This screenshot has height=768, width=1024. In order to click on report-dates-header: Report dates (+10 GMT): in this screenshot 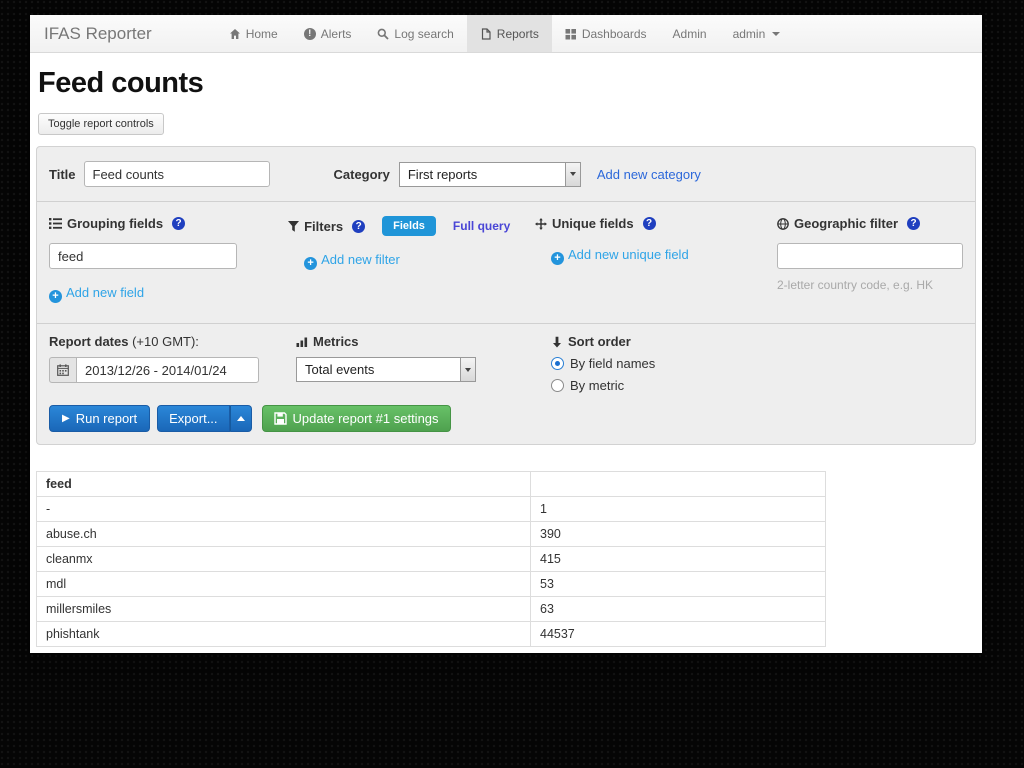, I will do `click(172, 341)`.